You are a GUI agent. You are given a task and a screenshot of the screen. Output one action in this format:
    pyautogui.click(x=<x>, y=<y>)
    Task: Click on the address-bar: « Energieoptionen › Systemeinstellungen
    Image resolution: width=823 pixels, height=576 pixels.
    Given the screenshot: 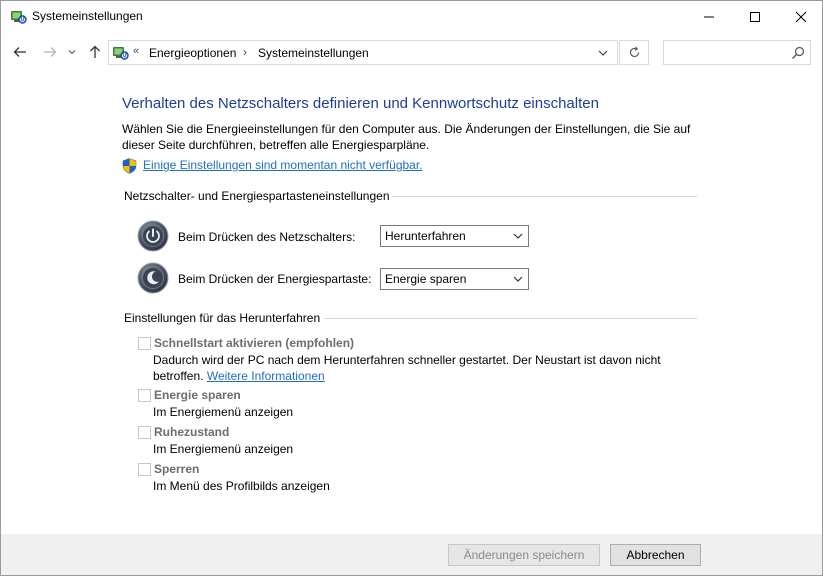 What is the action you would take?
    pyautogui.click(x=363, y=52)
    